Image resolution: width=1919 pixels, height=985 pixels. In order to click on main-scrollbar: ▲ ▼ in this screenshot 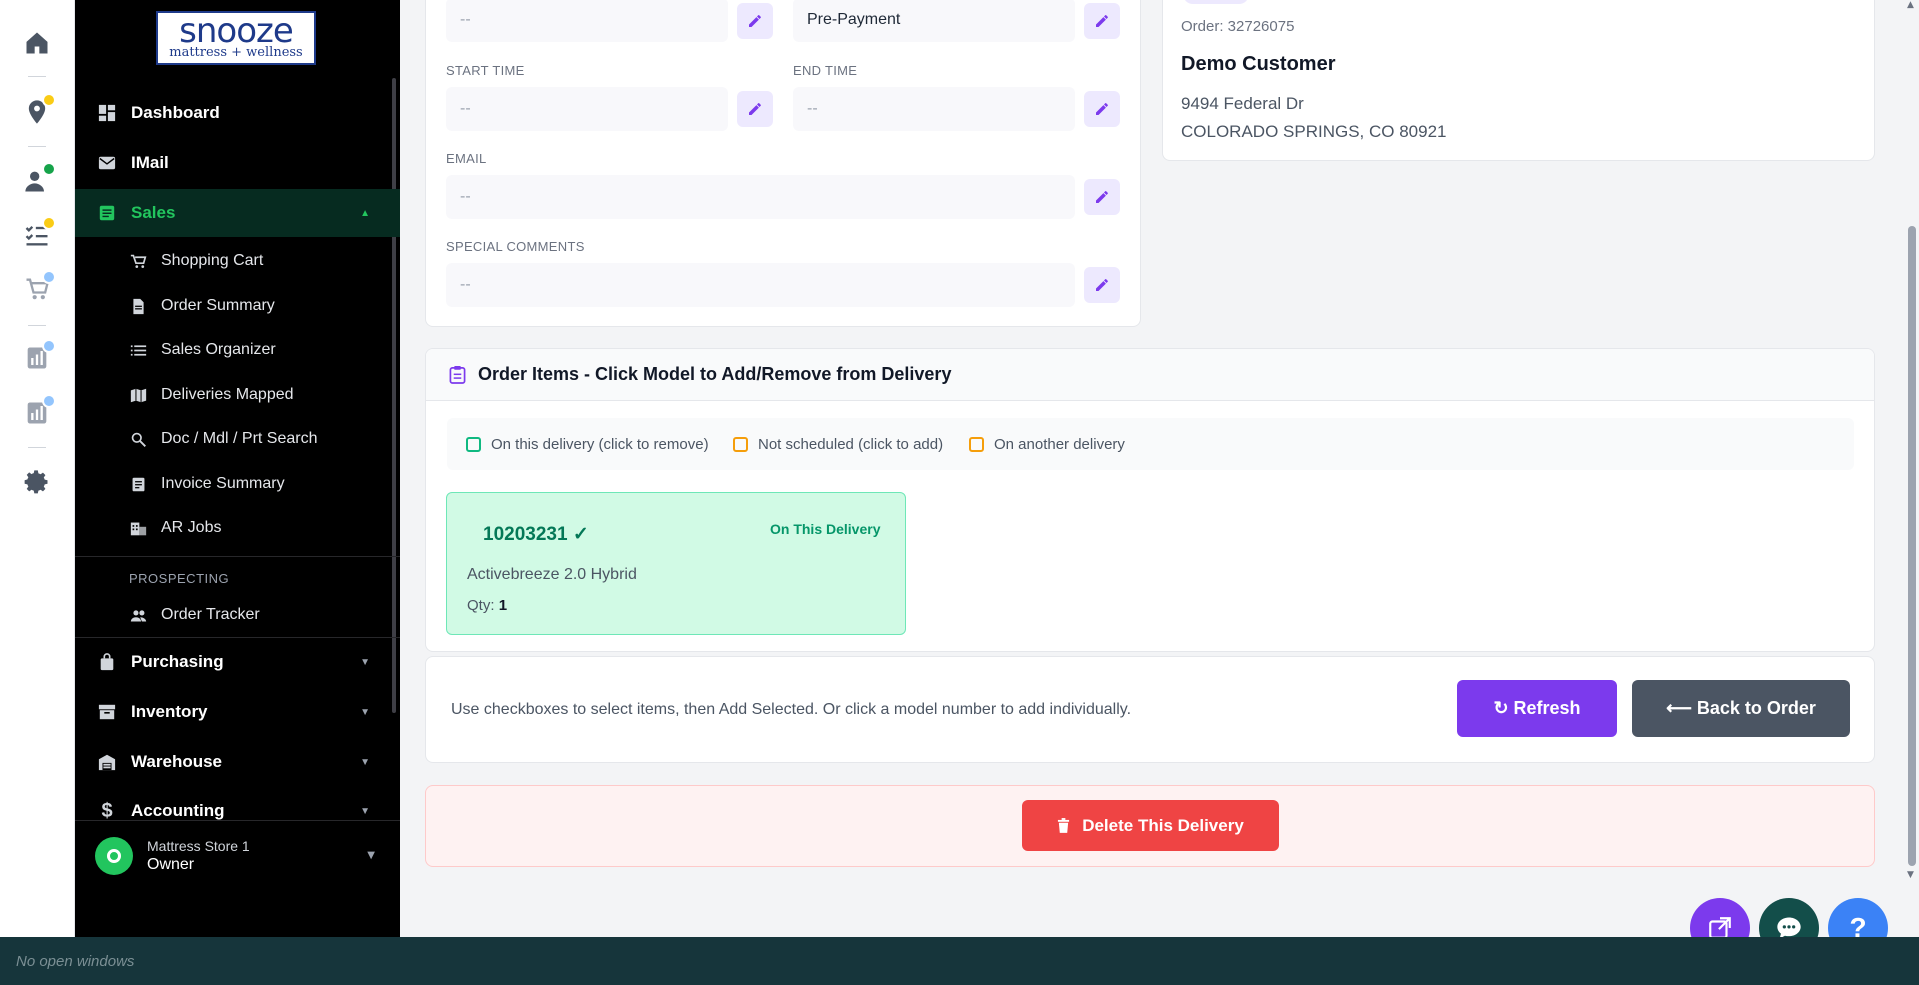, I will do `click(1911, 445)`.